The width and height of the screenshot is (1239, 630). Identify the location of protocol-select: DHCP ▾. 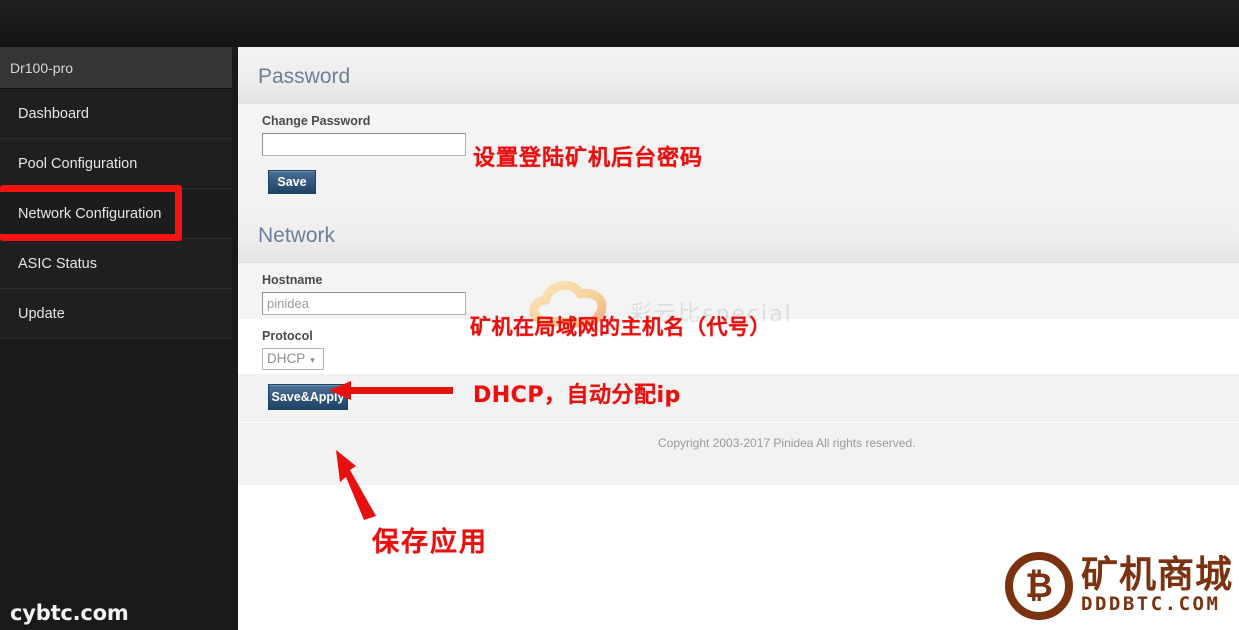
(293, 359).